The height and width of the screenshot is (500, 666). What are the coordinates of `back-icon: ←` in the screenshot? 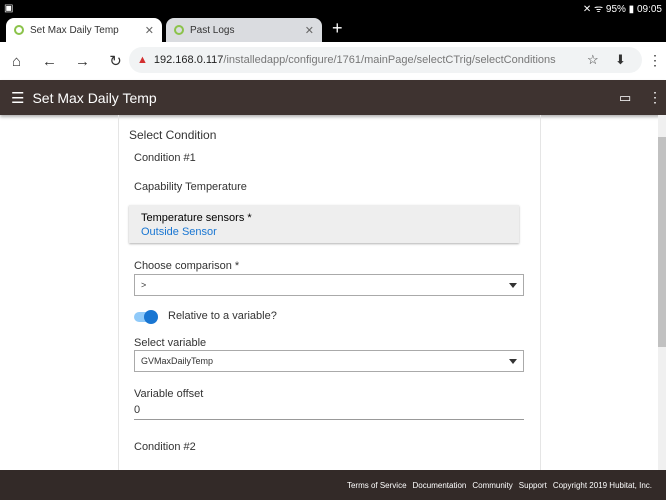 It's located at (49, 61).